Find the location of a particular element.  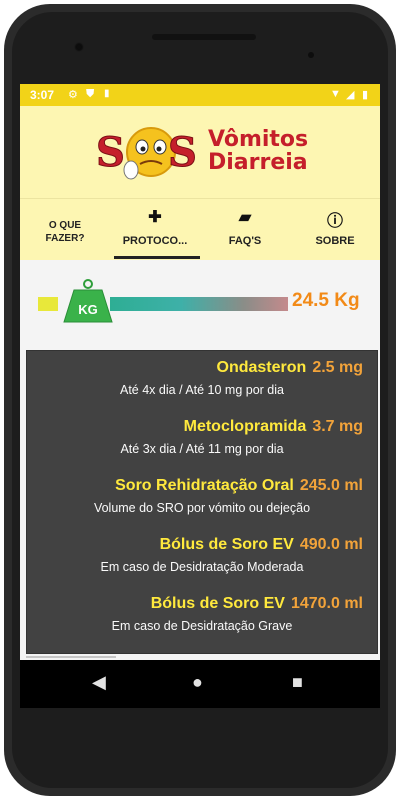

shield-icon: ⛊ is located at coordinates (90, 94).